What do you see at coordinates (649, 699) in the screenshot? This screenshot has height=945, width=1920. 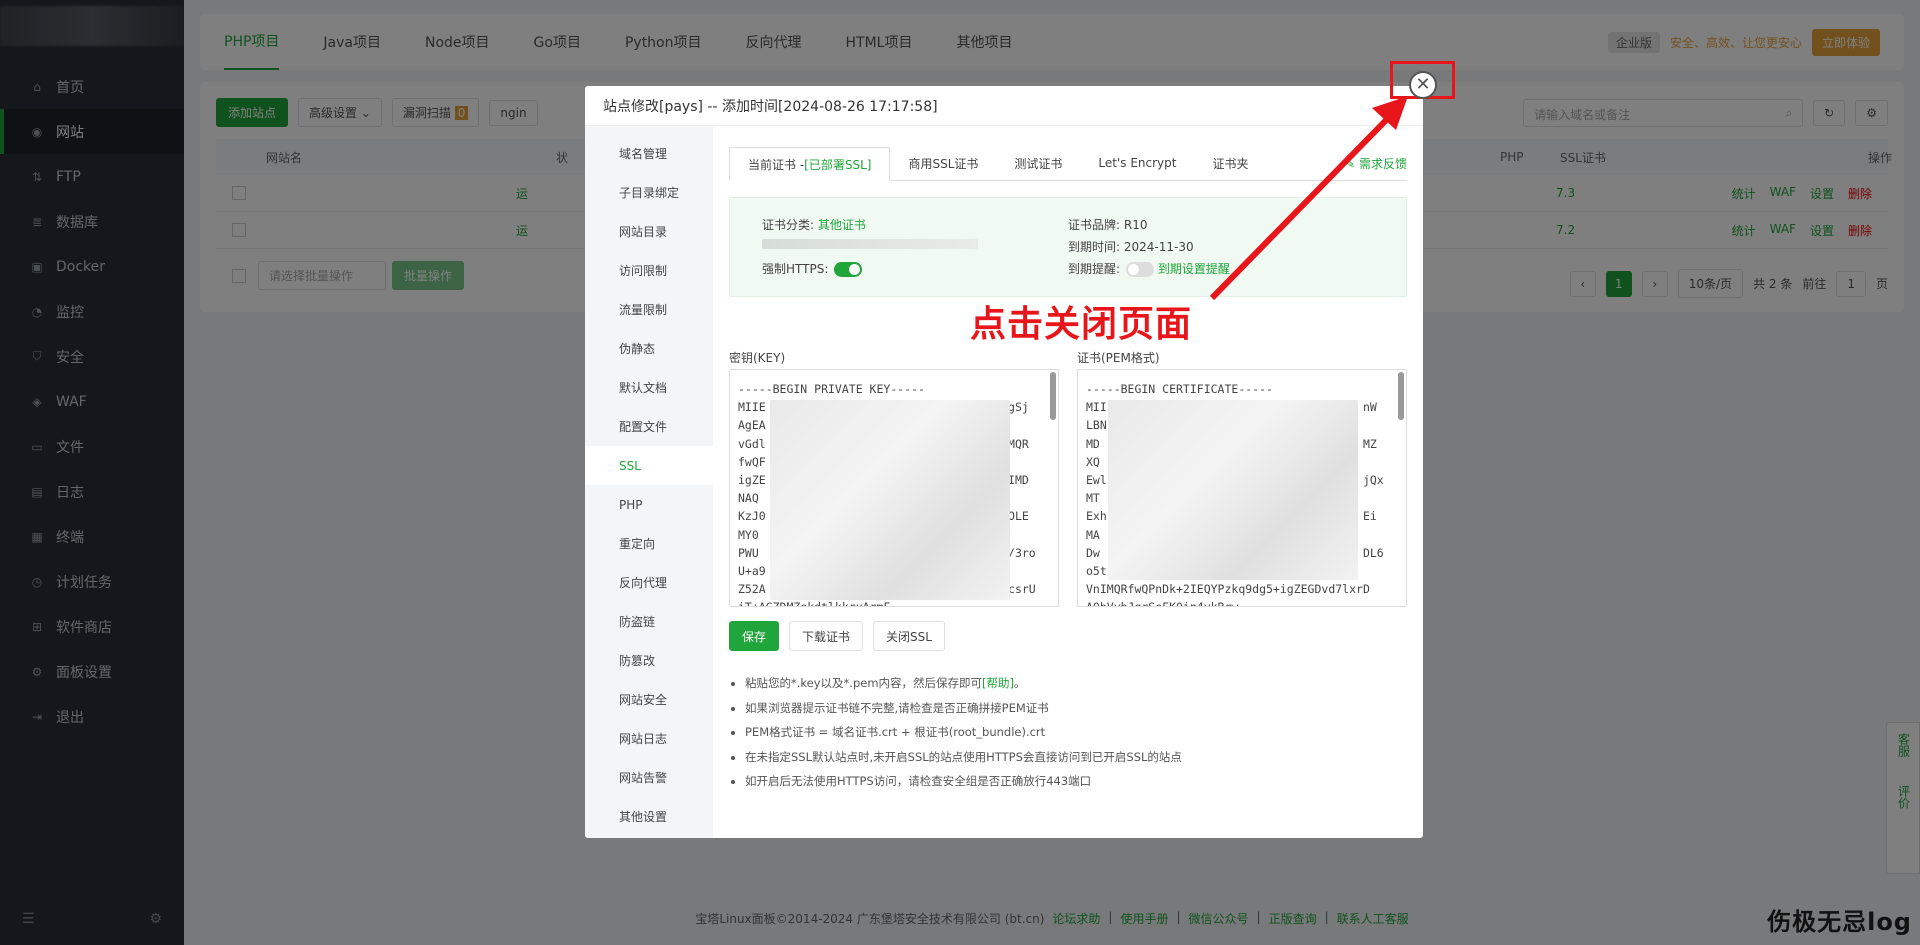 I see `modal-nav-item-14: 网站安全` at bounding box center [649, 699].